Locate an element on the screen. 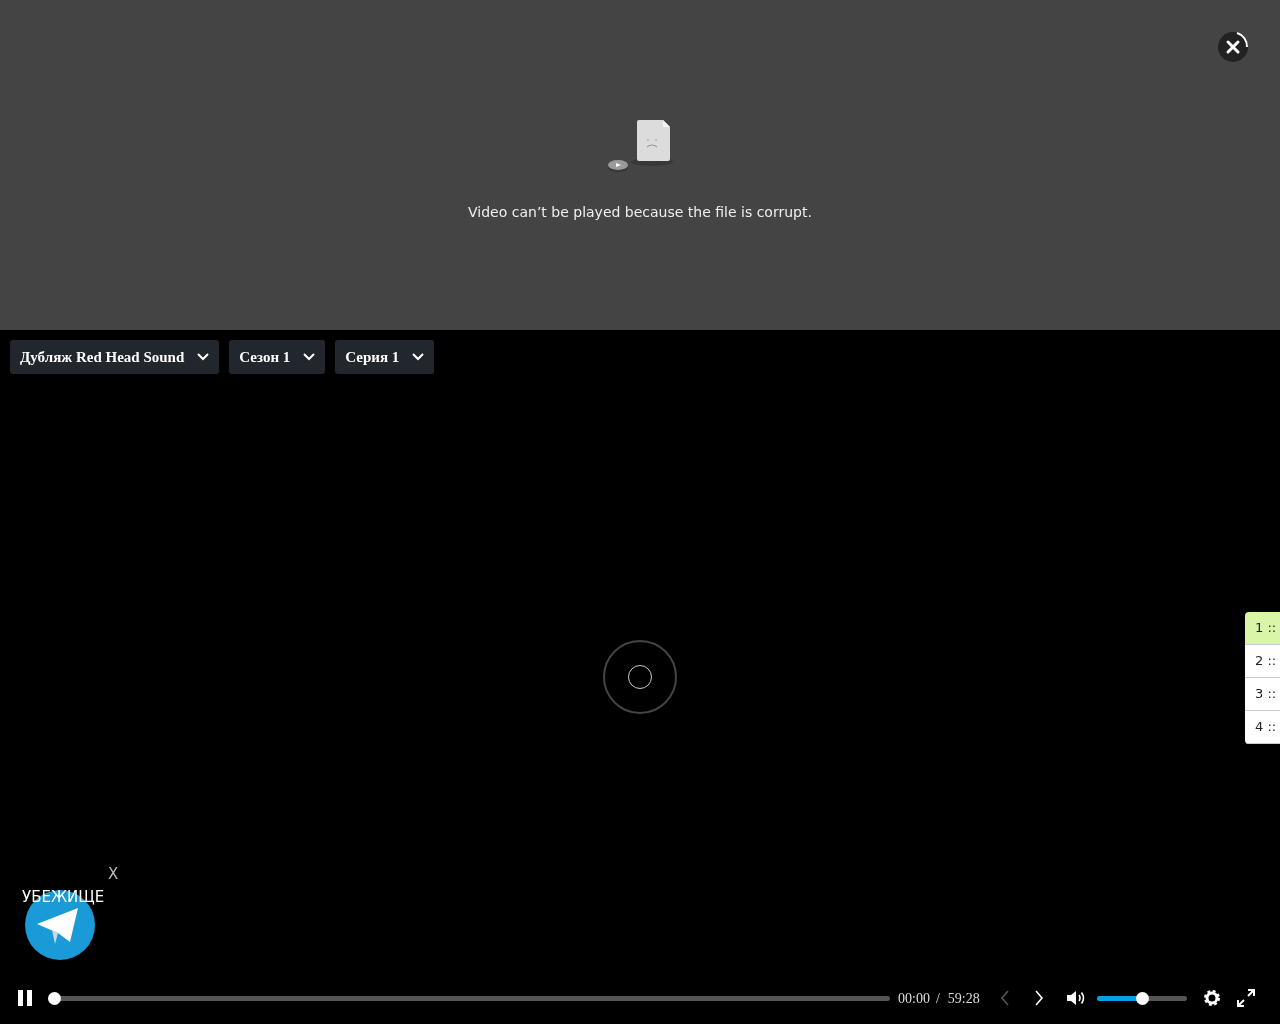  pause-button is located at coordinates (26, 998).